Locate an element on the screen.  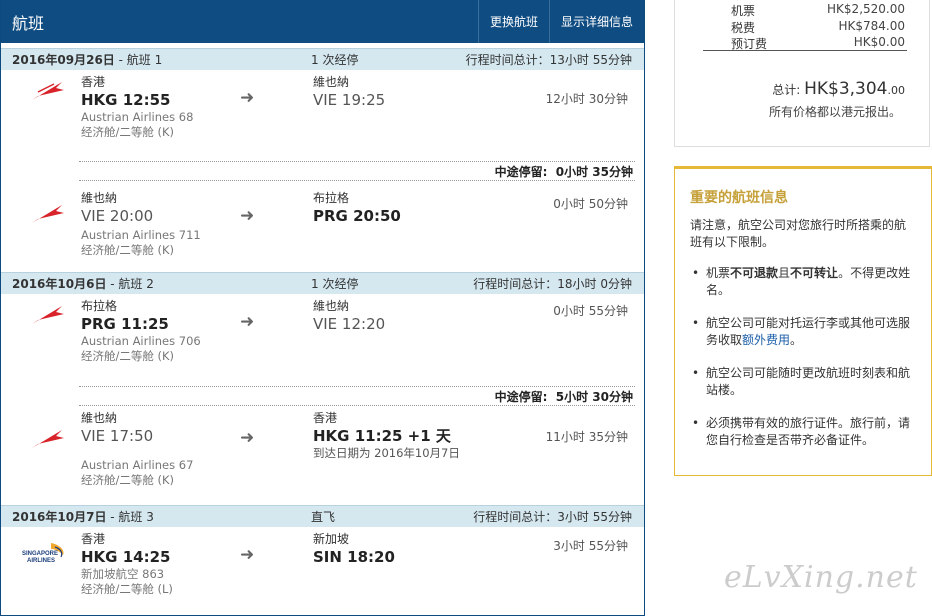
price-total: 总计: HK$3,304.00 is located at coordinates (838, 89).